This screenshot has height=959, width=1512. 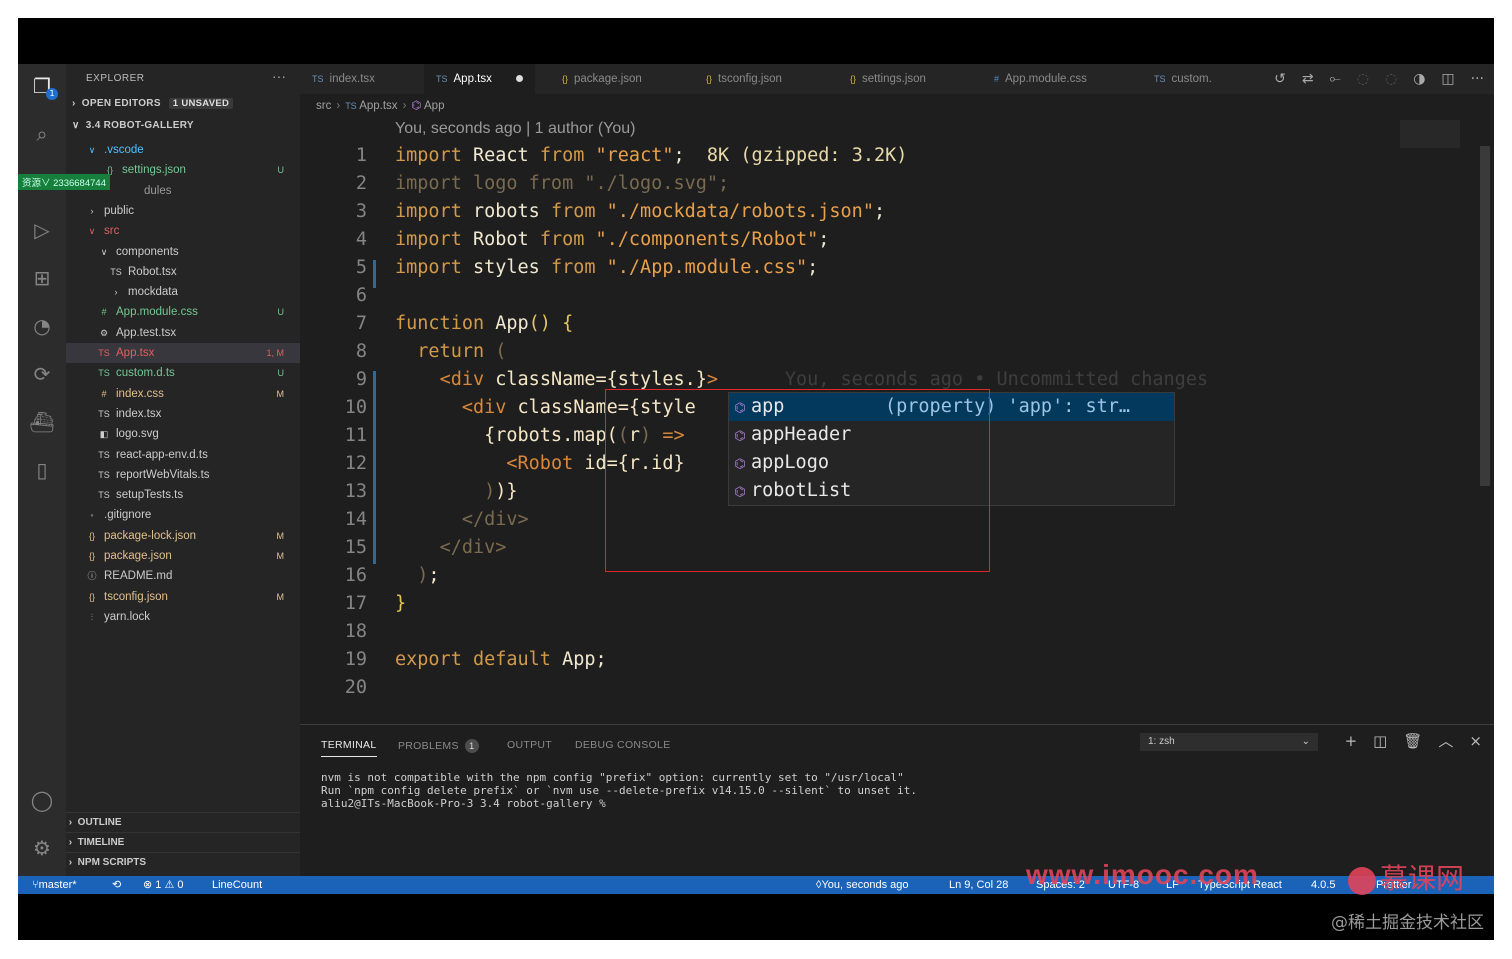 What do you see at coordinates (43, 86) in the screenshot?
I see `explorer-icon: ❐ 1` at bounding box center [43, 86].